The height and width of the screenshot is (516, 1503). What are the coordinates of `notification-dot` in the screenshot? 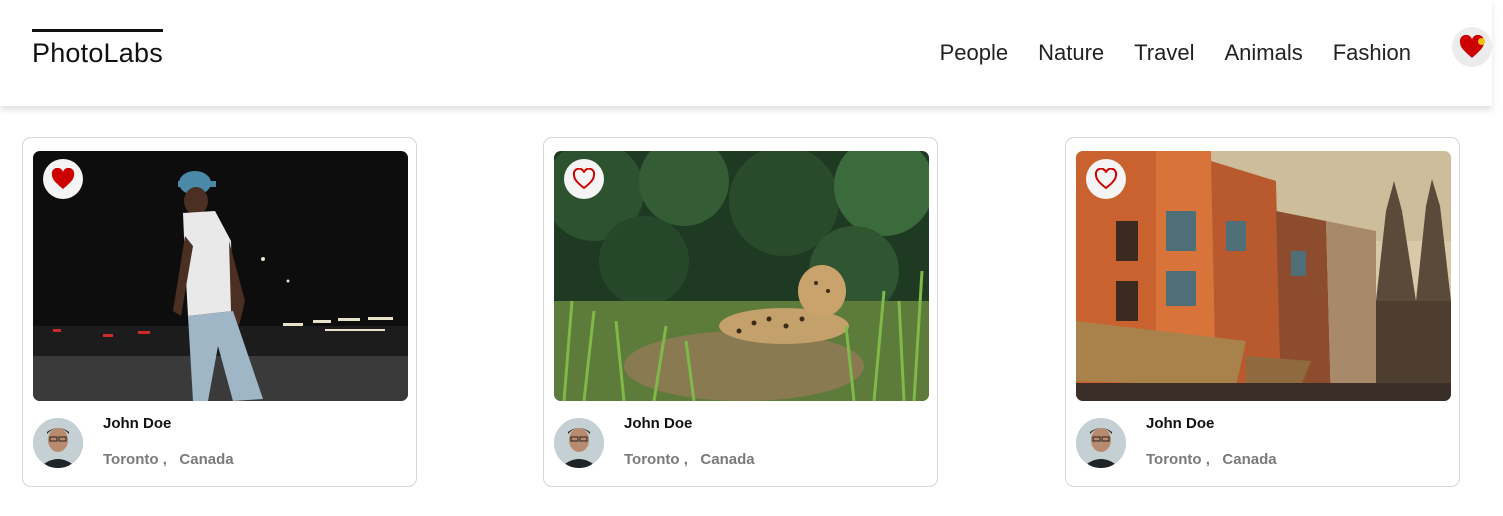 It's located at (1481, 41).